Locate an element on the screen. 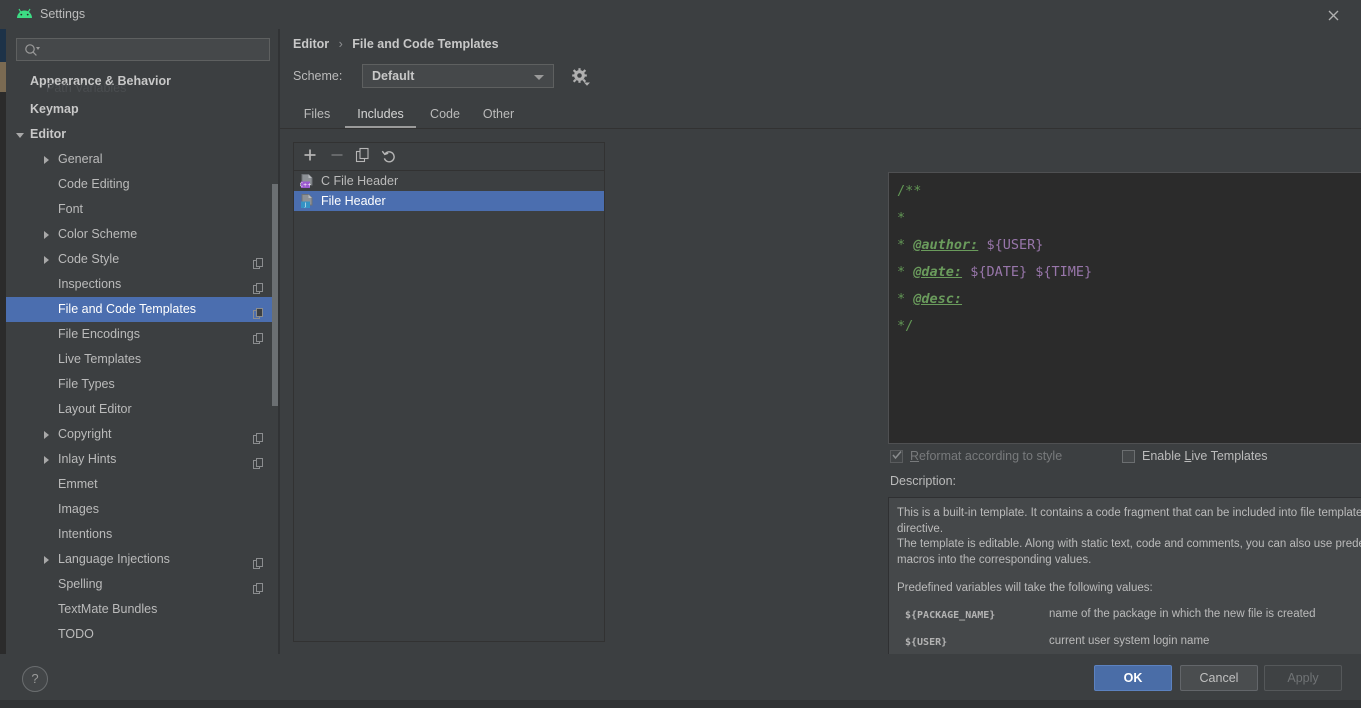 The width and height of the screenshot is (1361, 708). sidebar-item-file-encodings: File Encodings is located at coordinates (142, 334).